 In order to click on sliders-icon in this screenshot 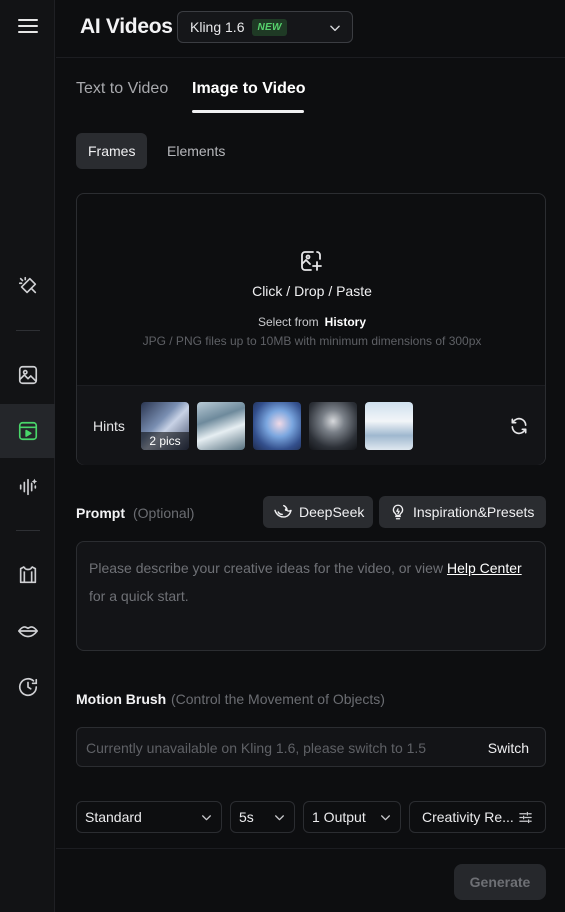, I will do `click(525, 817)`.